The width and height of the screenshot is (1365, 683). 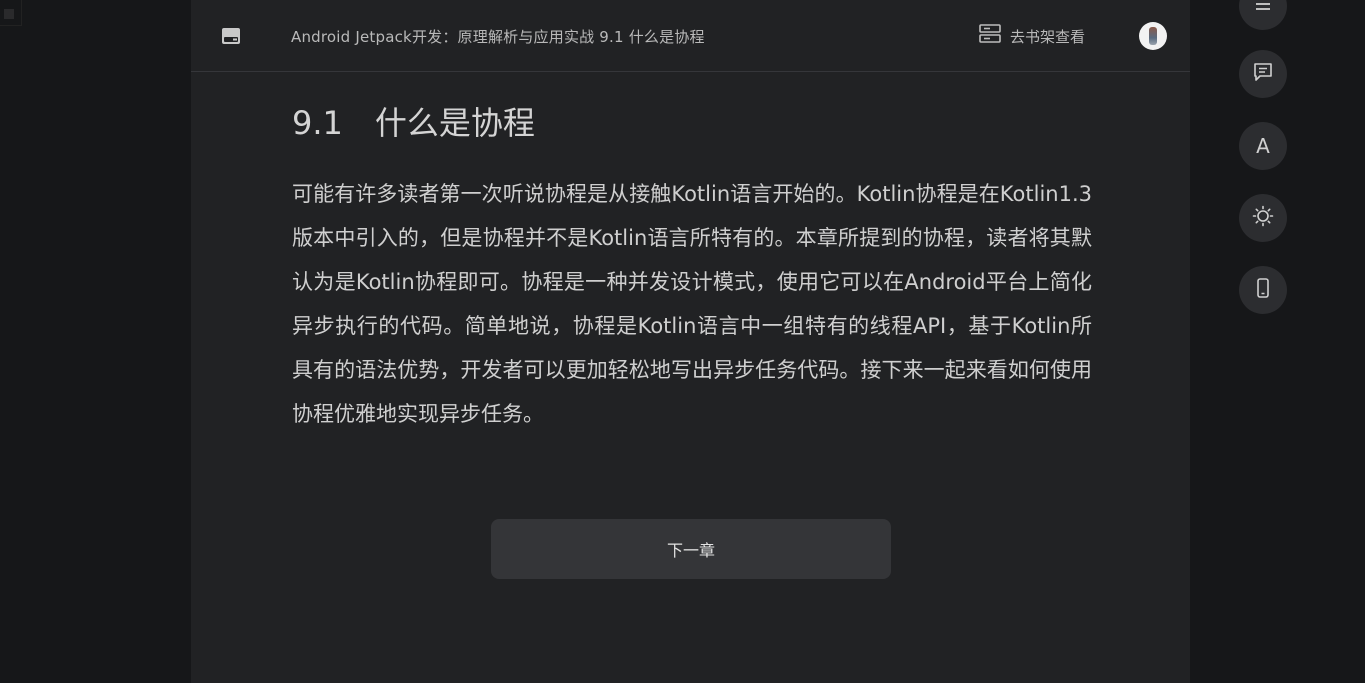 What do you see at coordinates (1048, 36) in the screenshot?
I see `bookshelf-label: 去书架查看` at bounding box center [1048, 36].